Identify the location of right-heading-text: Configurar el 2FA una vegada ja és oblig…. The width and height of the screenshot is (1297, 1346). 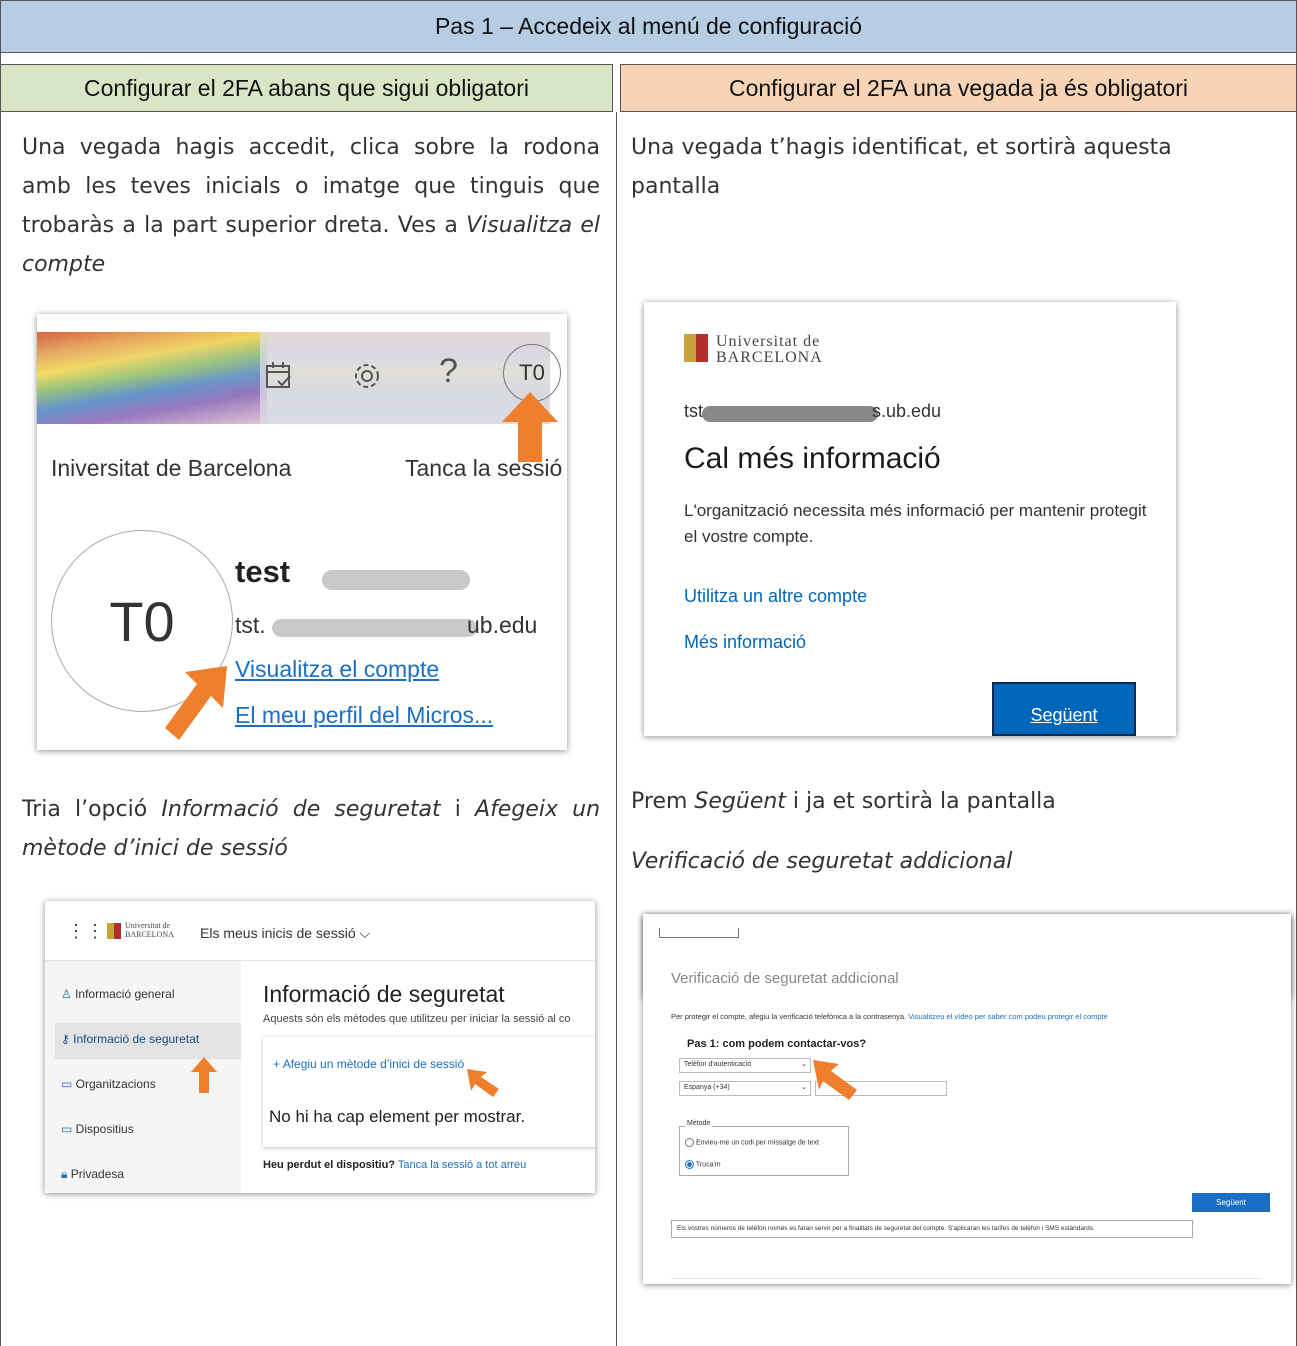
(958, 87).